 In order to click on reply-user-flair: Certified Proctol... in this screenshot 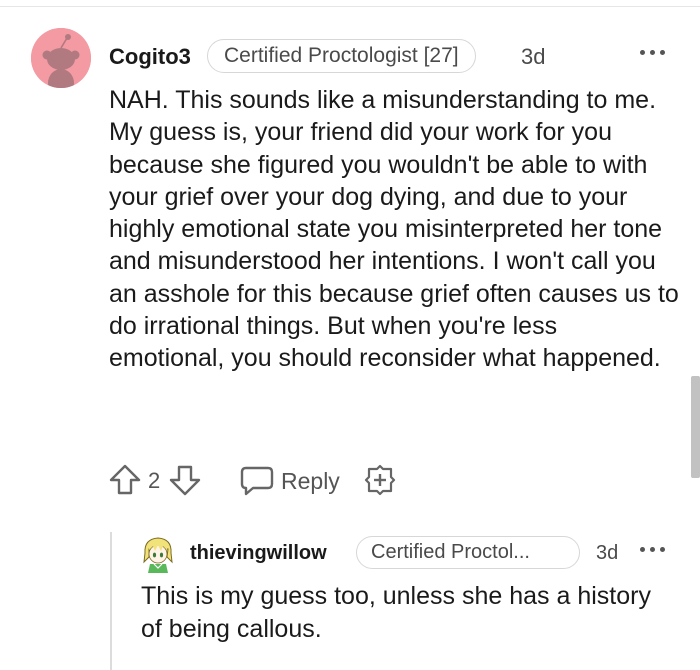, I will do `click(468, 552)`.